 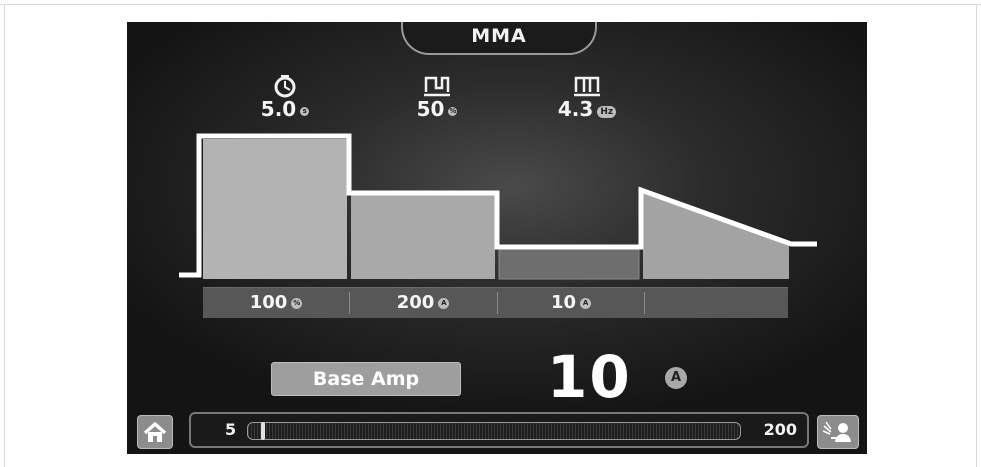 I want to click on segment-1-value: 100%, so click(x=276, y=303).